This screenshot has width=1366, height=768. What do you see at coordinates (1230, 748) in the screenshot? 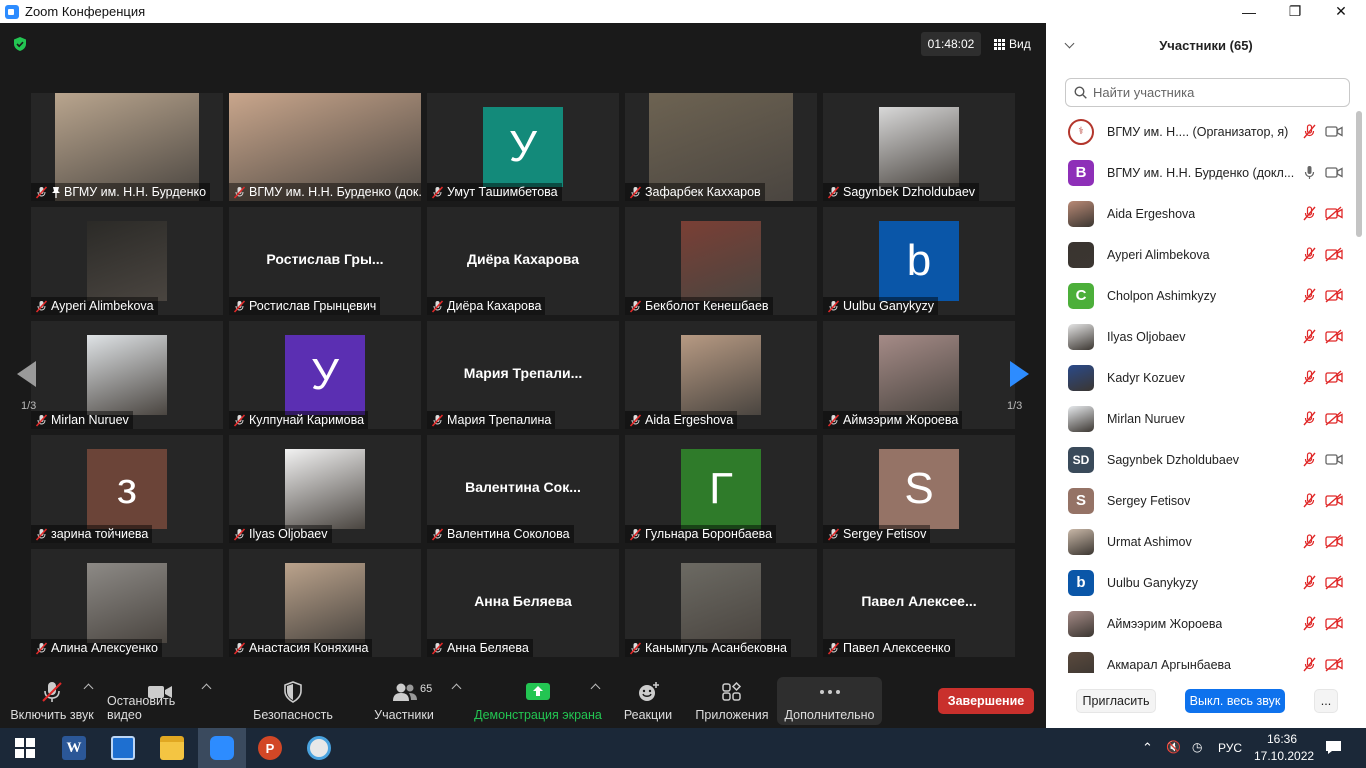
I see `input-language: РУС` at bounding box center [1230, 748].